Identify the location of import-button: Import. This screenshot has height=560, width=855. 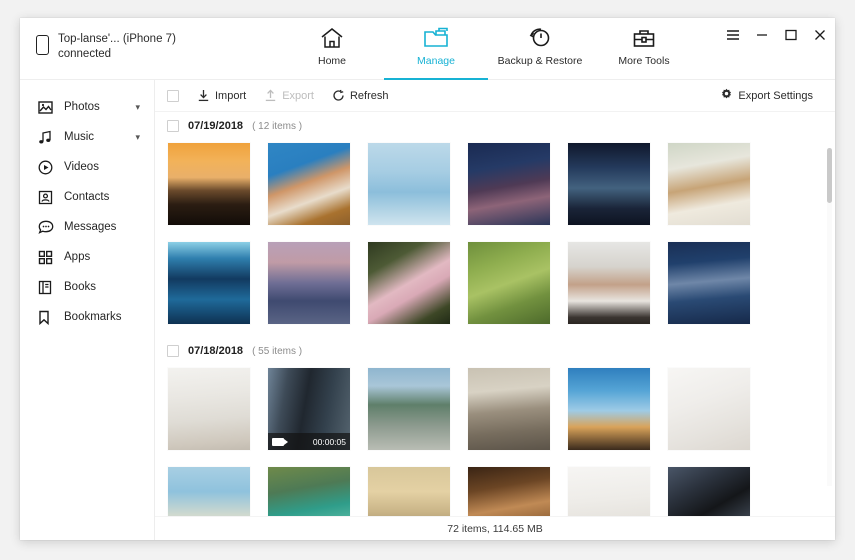
(221, 95).